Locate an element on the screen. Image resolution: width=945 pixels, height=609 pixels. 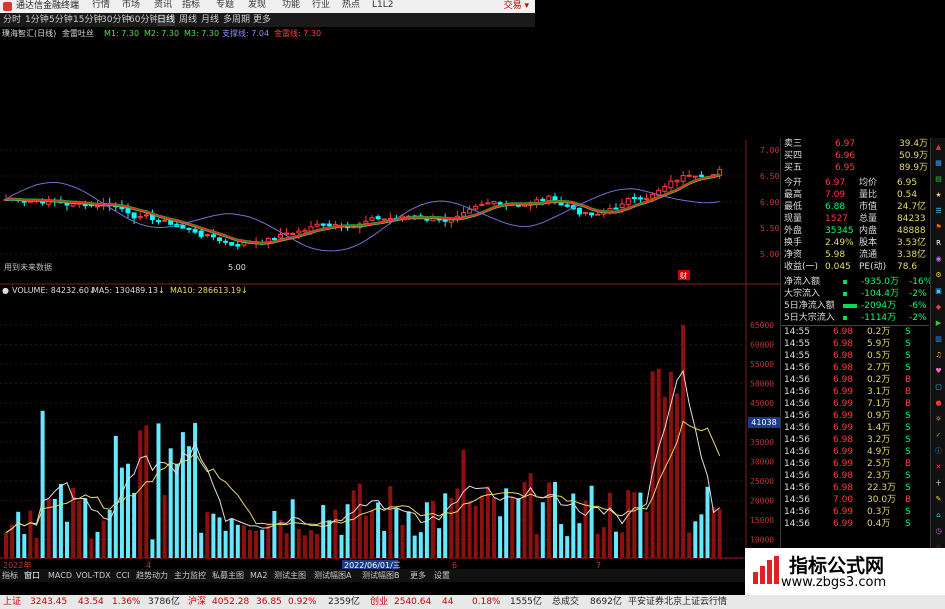
diamond-icon: ◆ is located at coordinates (938, 307).